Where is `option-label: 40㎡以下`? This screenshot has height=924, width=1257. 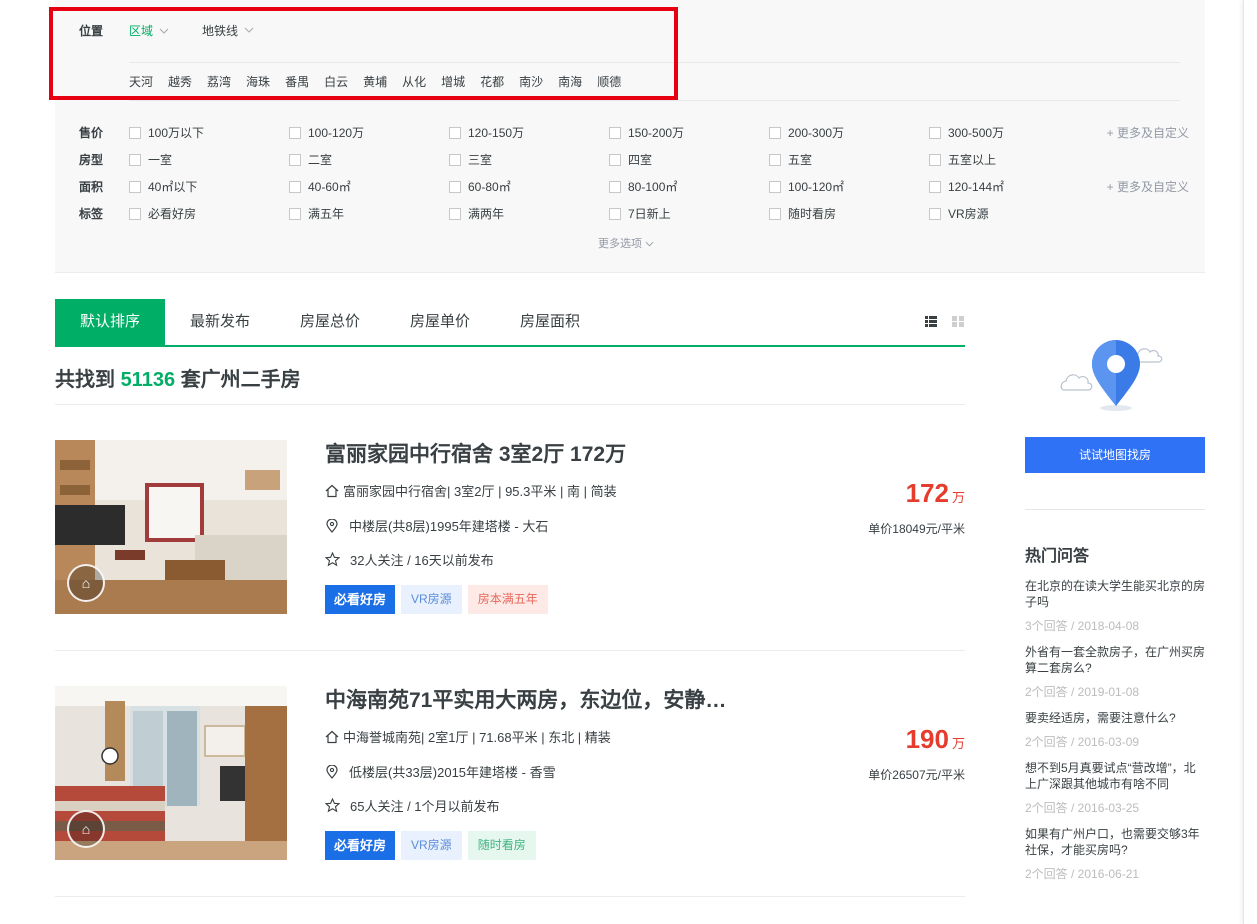 option-label: 40㎡以下 is located at coordinates (173, 187).